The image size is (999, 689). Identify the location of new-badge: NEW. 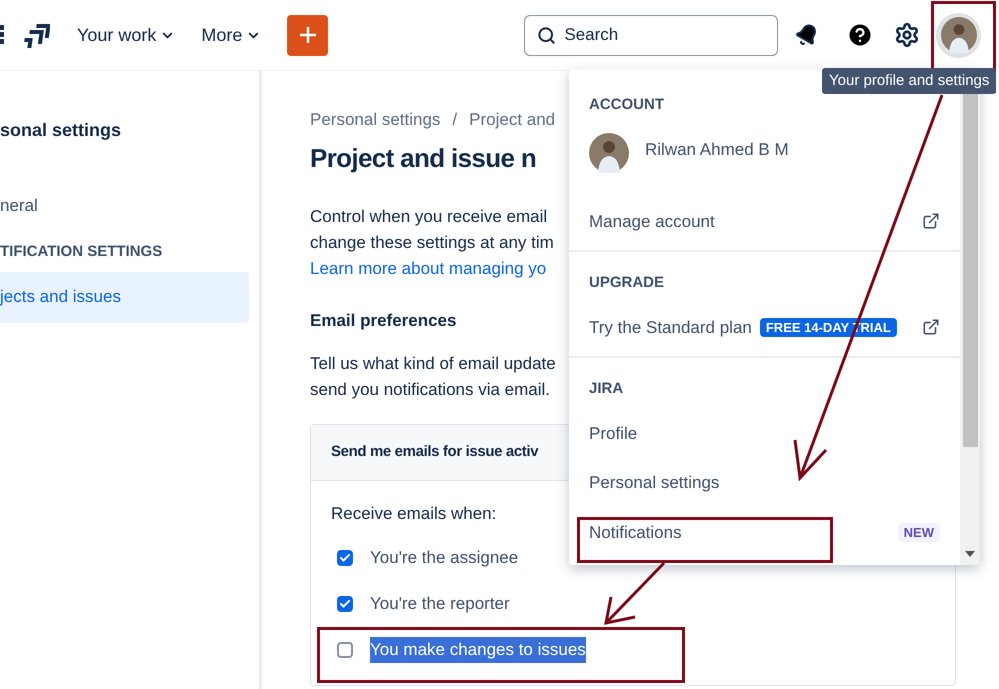
(919, 532).